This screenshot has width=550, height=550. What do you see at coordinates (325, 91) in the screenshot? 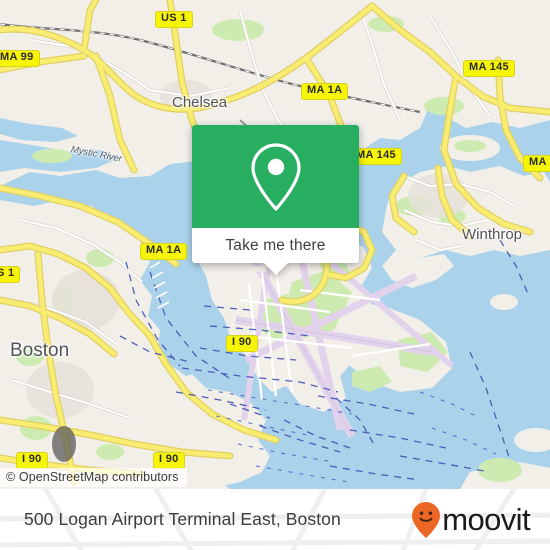
I see `road-shield-ma-1a-n: MA 1A` at bounding box center [325, 91].